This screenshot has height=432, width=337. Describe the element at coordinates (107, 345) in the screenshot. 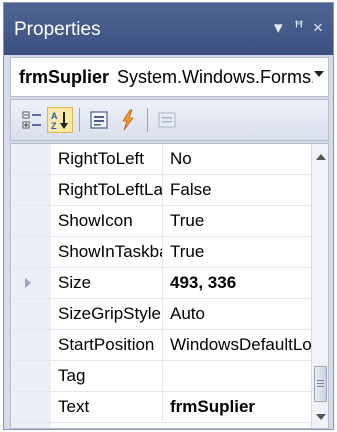

I see `property-name: StartPosition` at that location.